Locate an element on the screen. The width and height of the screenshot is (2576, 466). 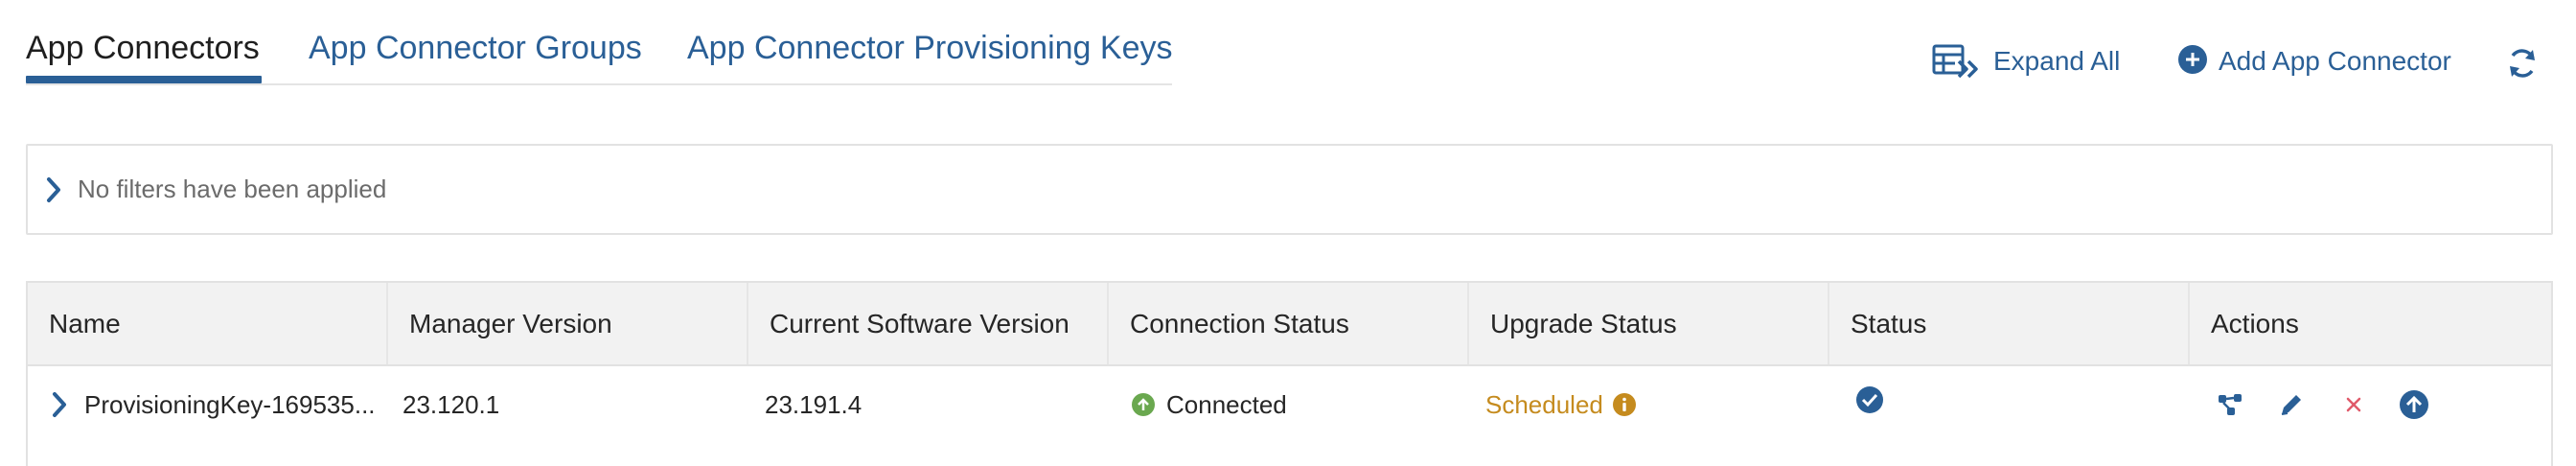
edit-button is located at coordinates (2291, 406).